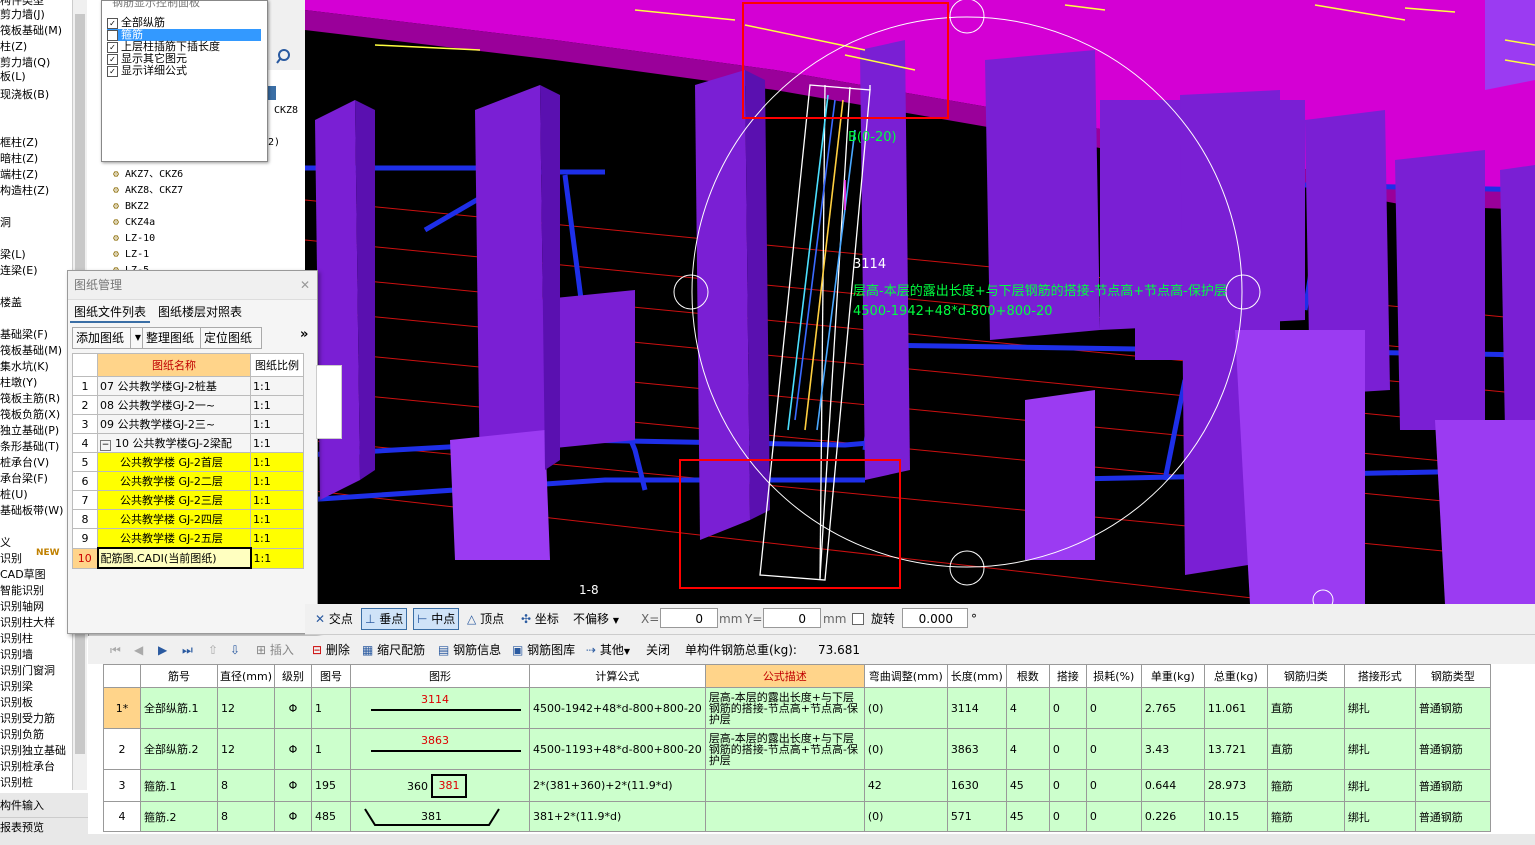 The image size is (1535, 845). Describe the element at coordinates (105, 445) in the screenshot. I see `collapse-icon: −` at that location.